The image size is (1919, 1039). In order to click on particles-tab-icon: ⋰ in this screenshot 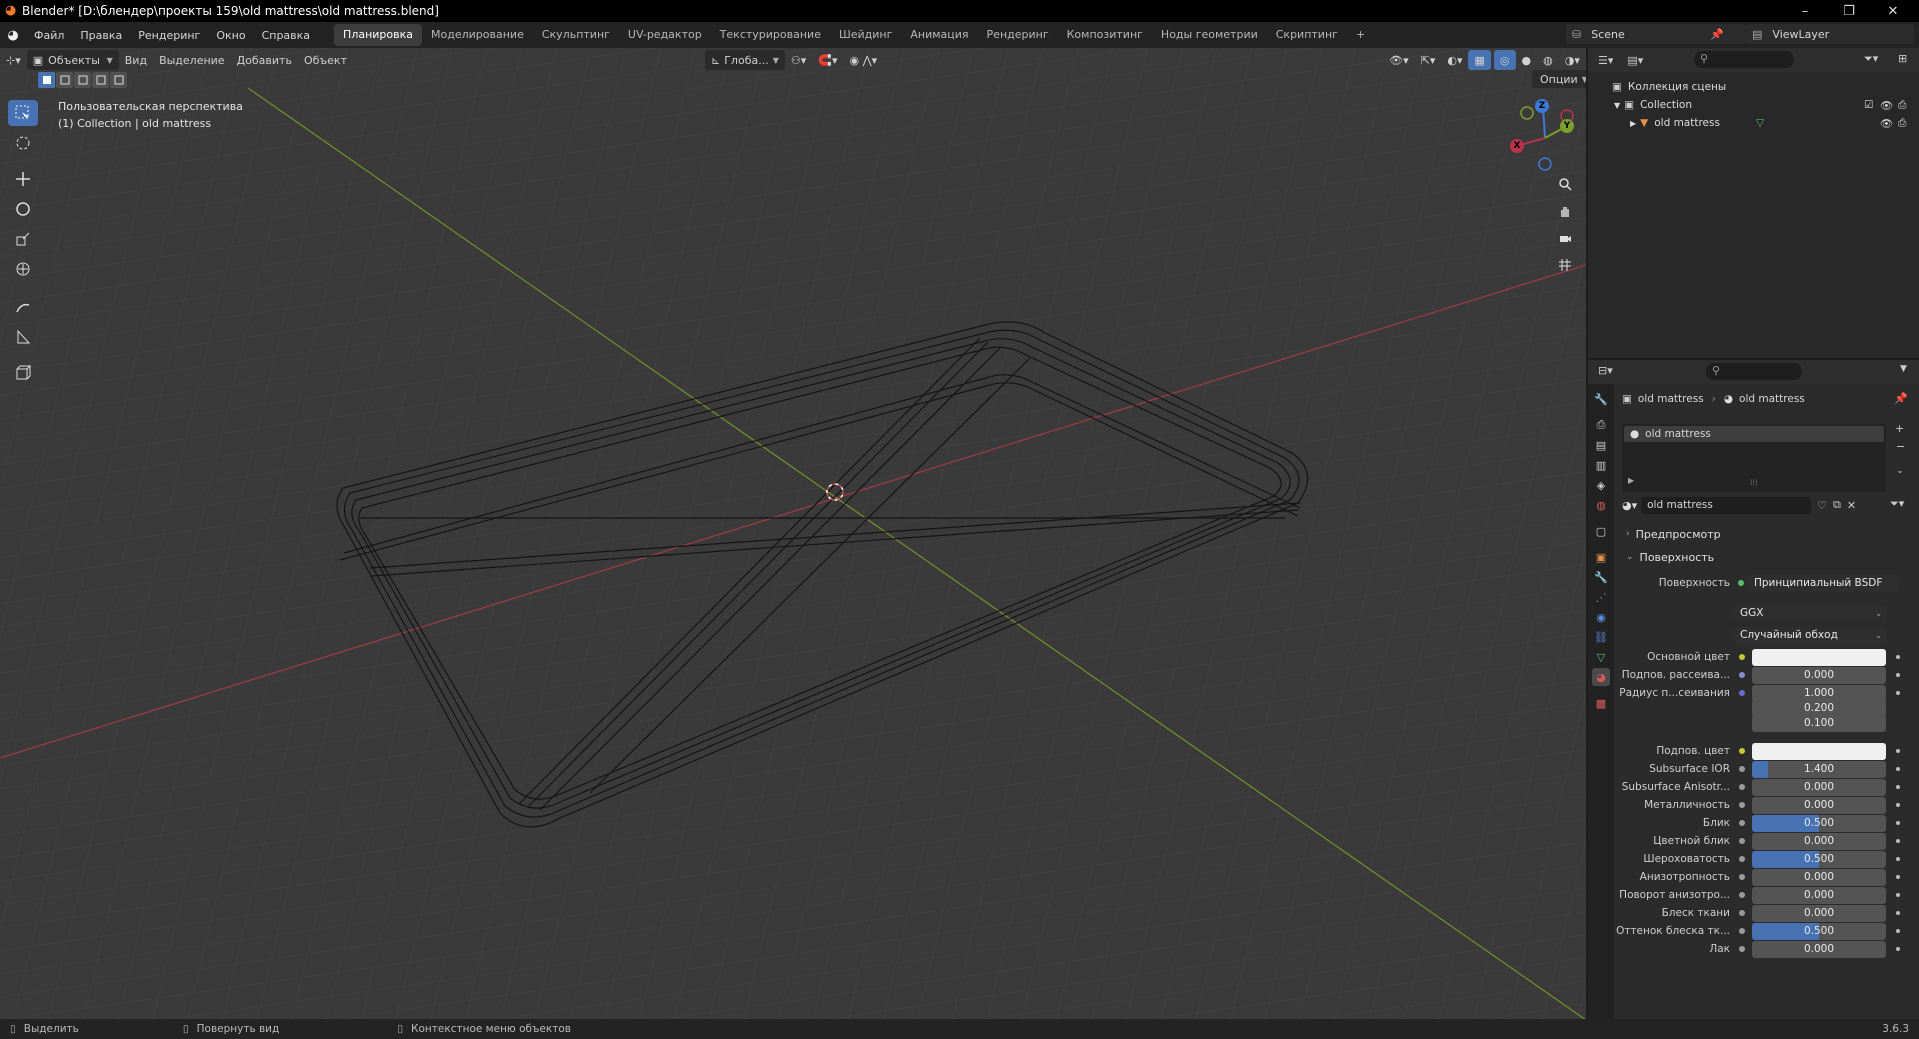, I will do `click(1601, 597)`.